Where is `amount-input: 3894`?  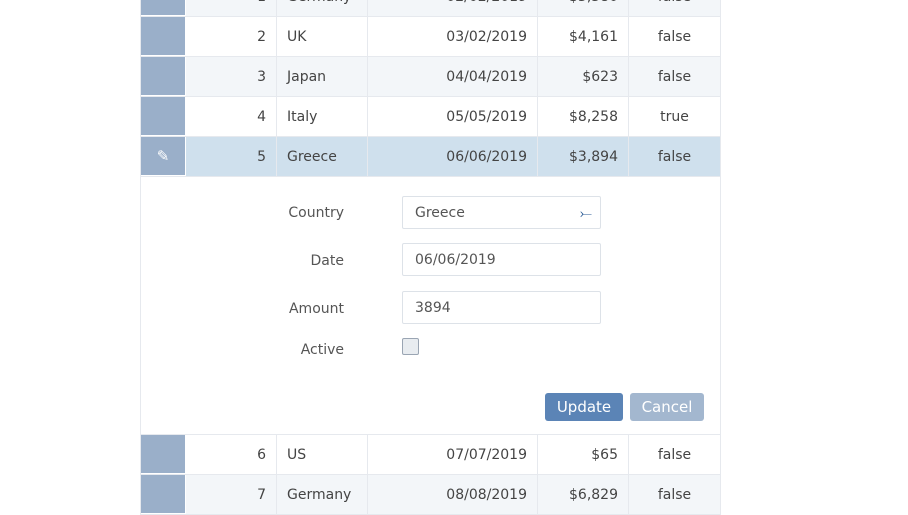
amount-input: 3894 is located at coordinates (501, 307).